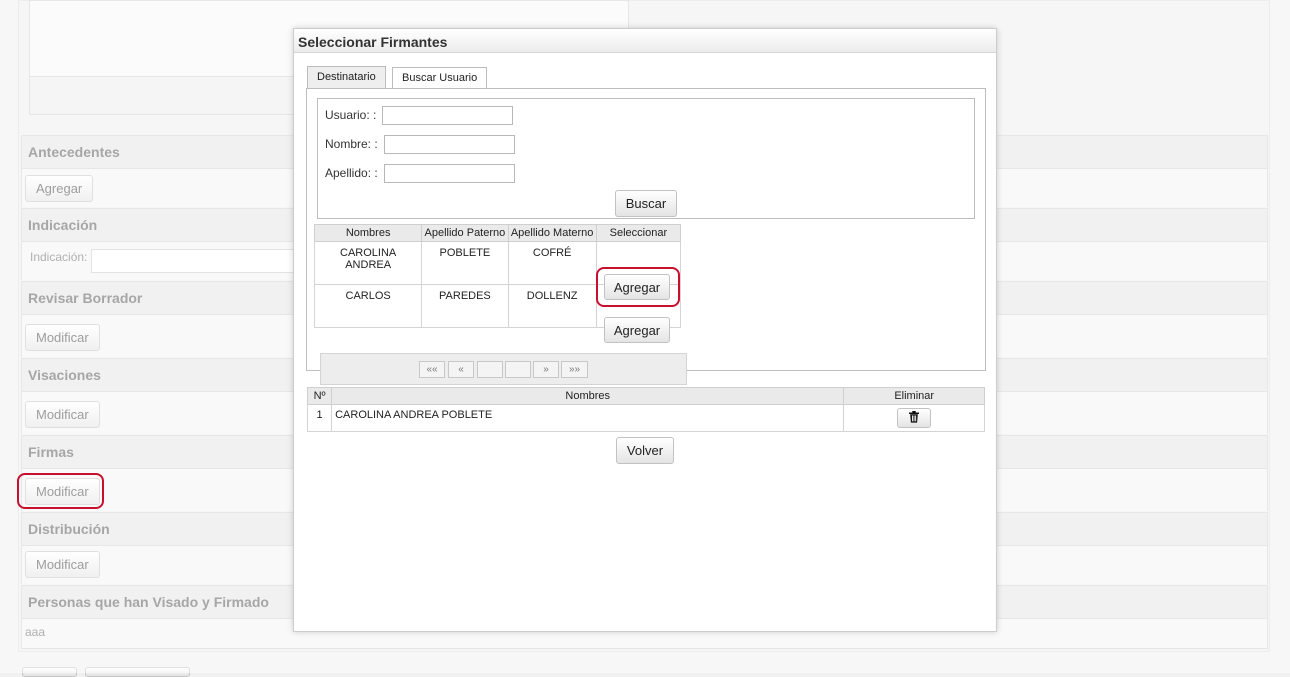 This screenshot has width=1290, height=677. I want to click on cell-eliminar, so click(914, 418).